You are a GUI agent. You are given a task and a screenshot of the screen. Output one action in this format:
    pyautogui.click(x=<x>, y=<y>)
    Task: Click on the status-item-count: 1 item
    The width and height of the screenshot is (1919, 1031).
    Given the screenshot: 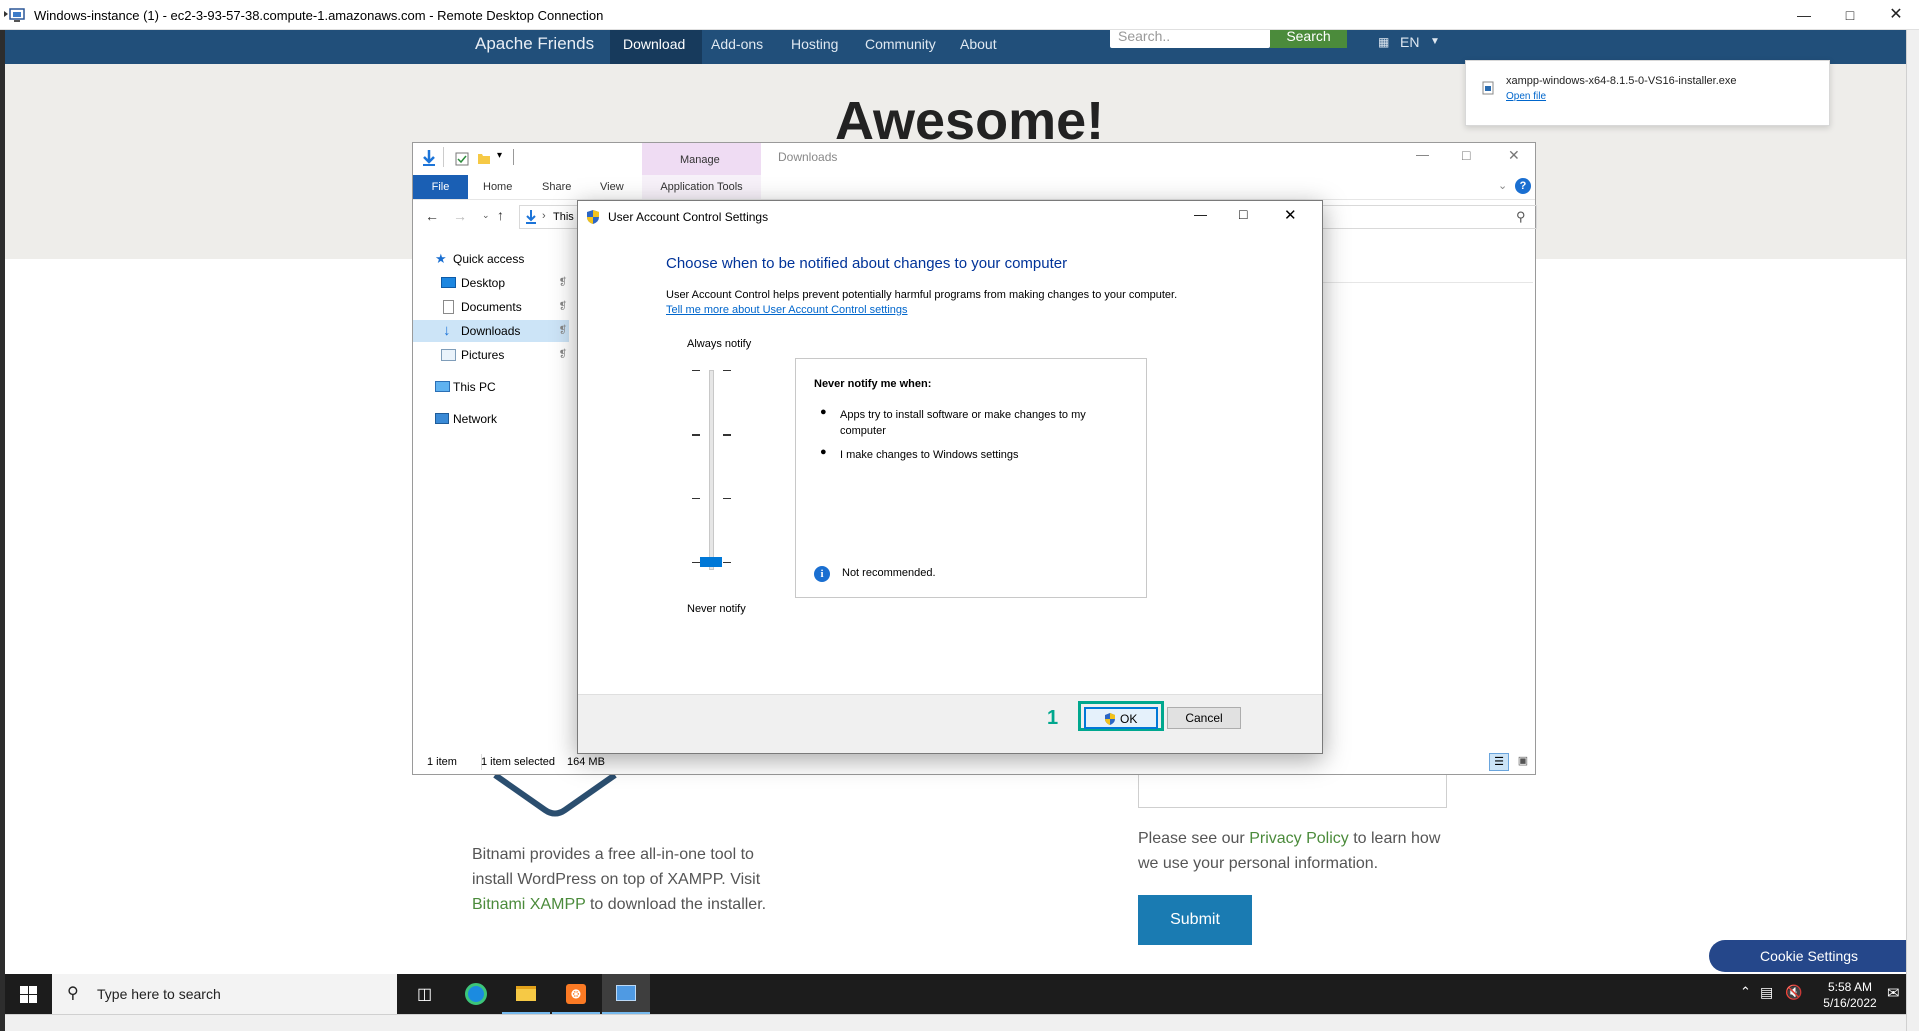 What is the action you would take?
    pyautogui.click(x=442, y=762)
    